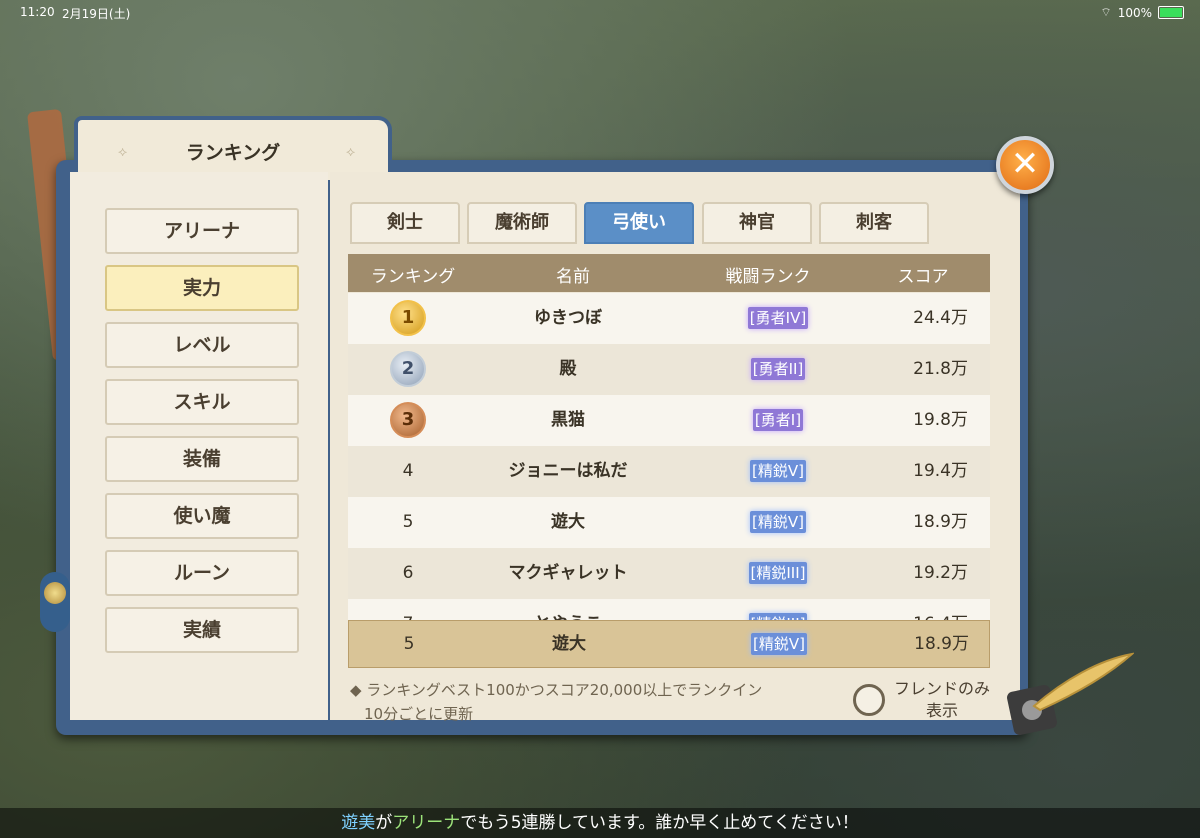  Describe the element at coordinates (874, 223) in the screenshot. I see `class-tab-4: 刺客` at that location.